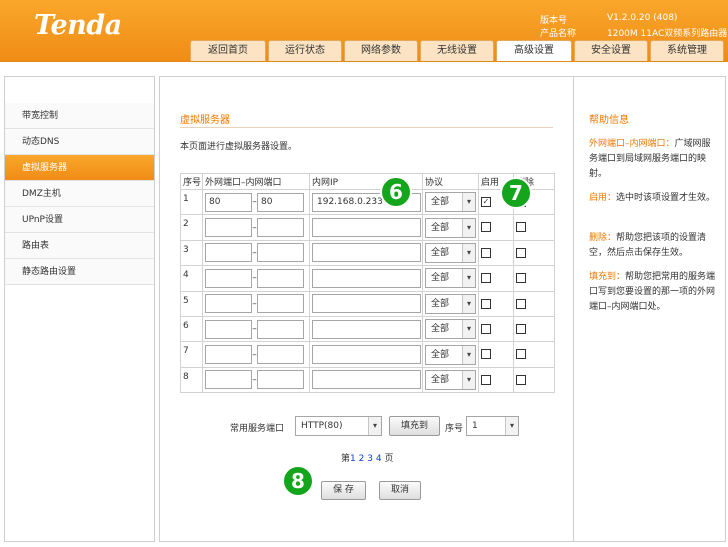 This screenshot has height=547, width=728. What do you see at coordinates (414, 426) in the screenshot?
I see `fill-to-button: 填充到` at bounding box center [414, 426].